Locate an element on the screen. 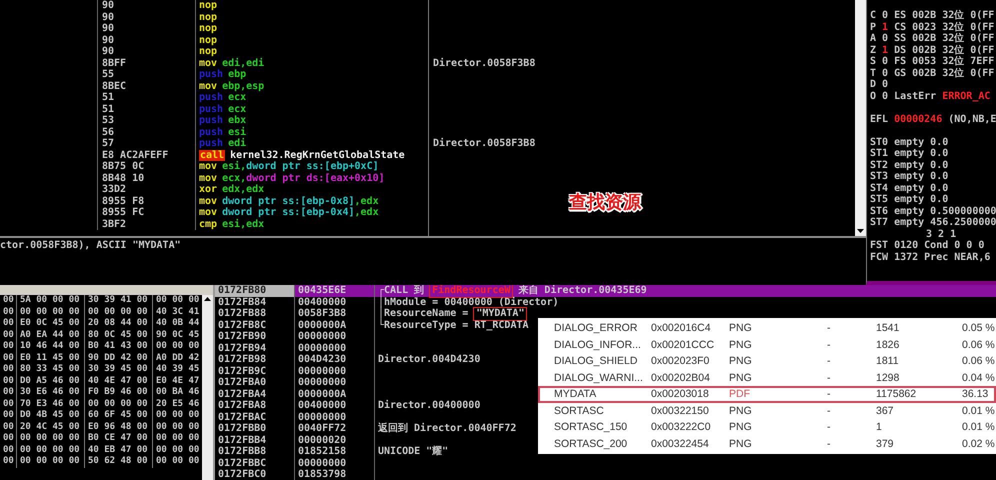  stack-row: 0172FB88 0058F3B8 │ResourceName = "MYDATA" is located at coordinates (370, 314).